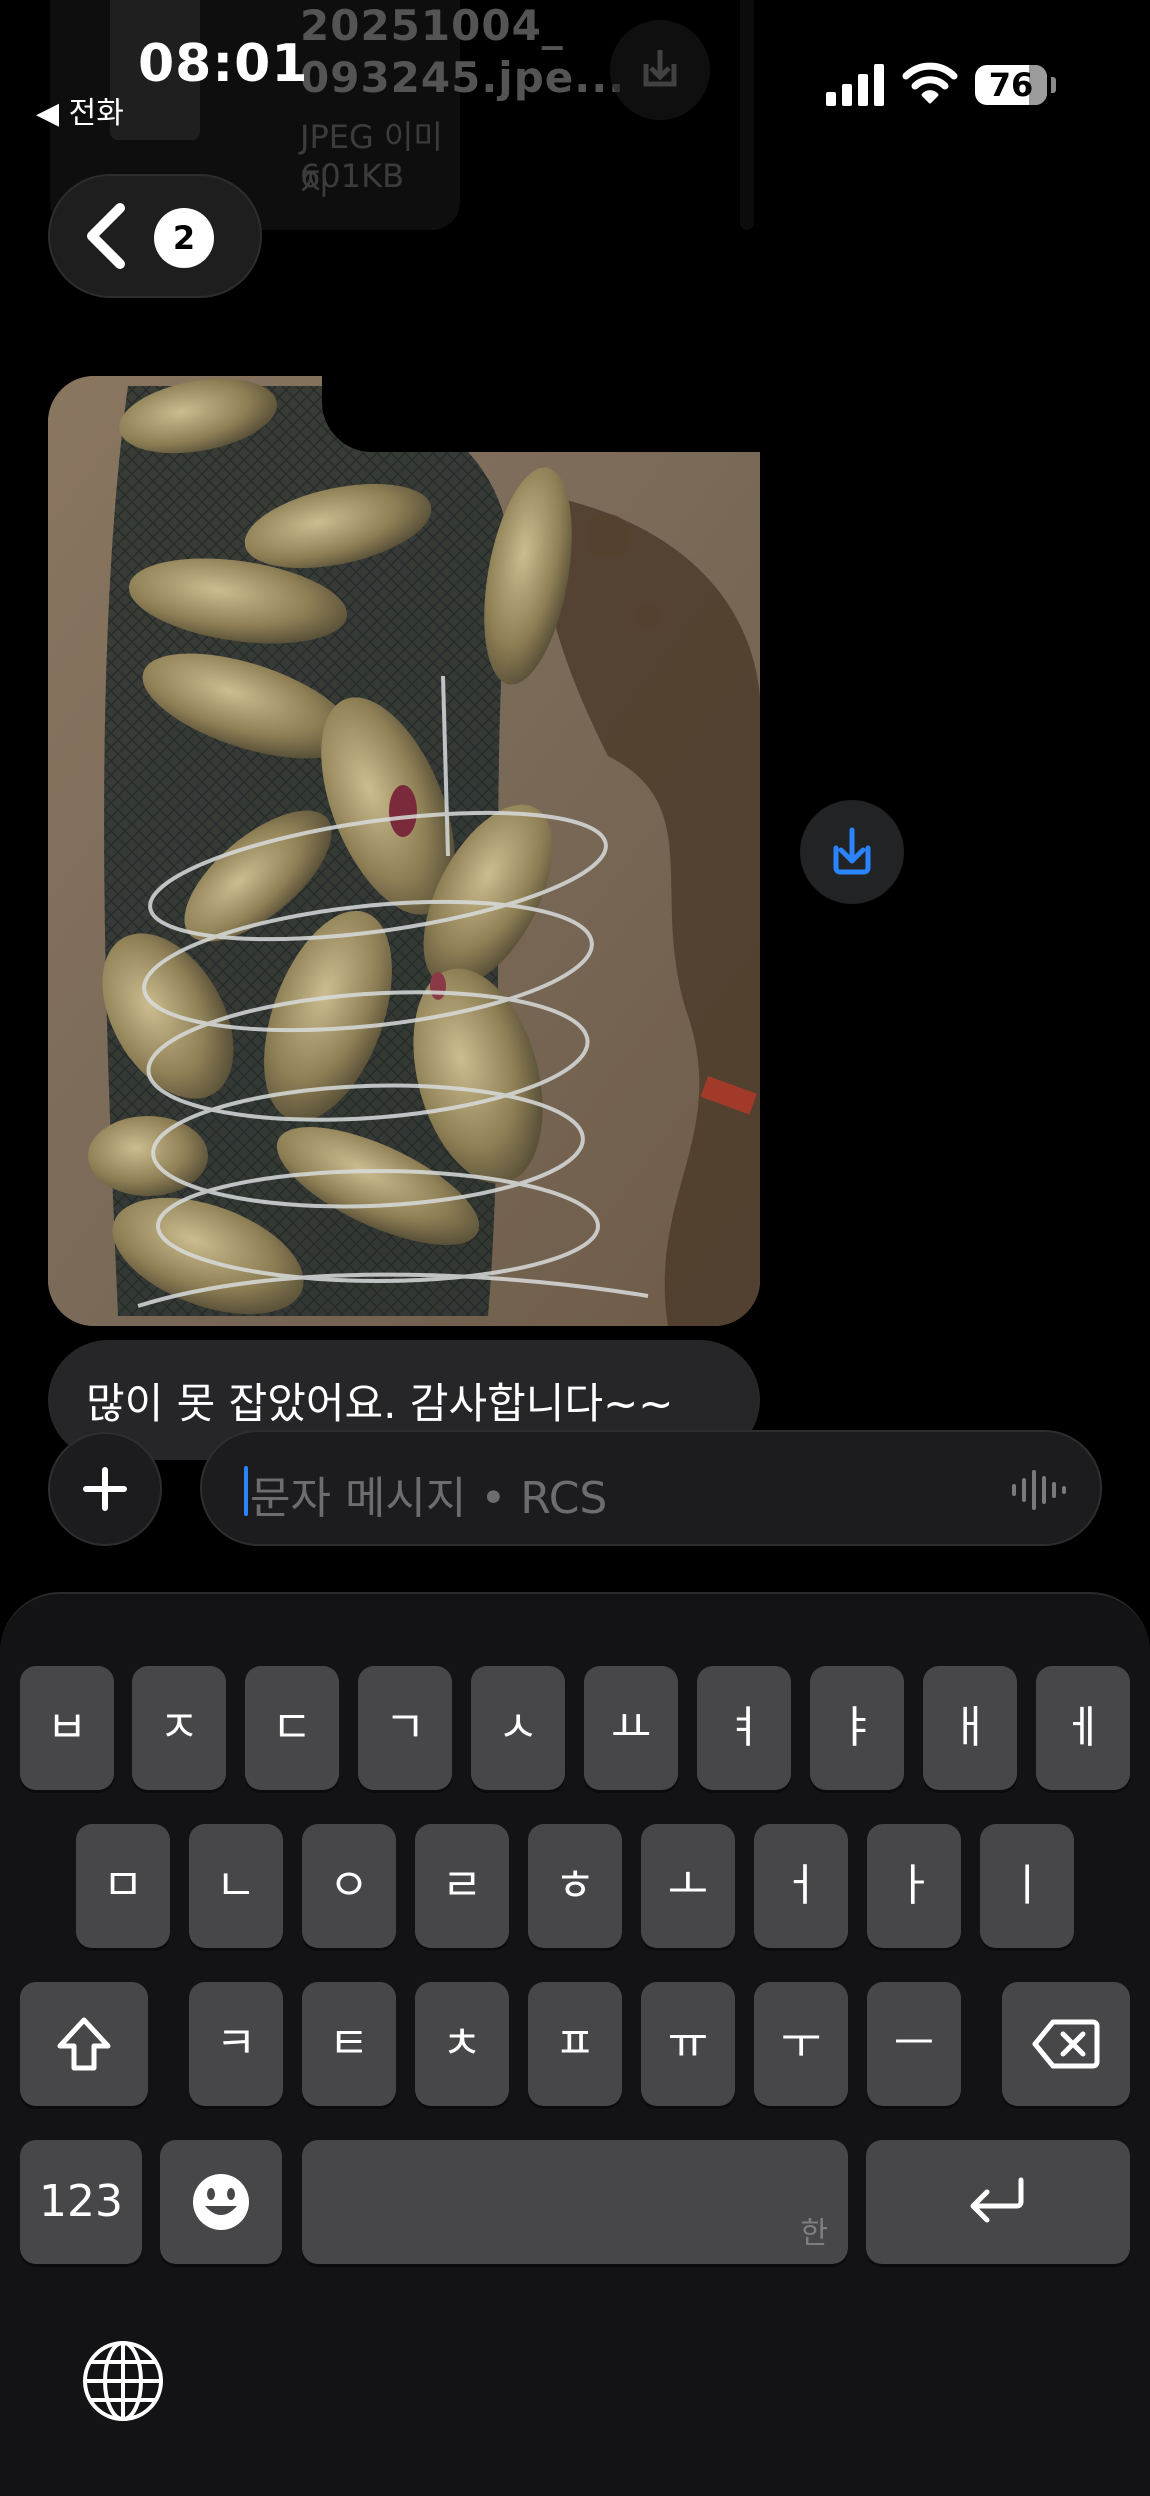 Image resolution: width=1150 pixels, height=2496 pixels. Describe the element at coordinates (292, 1728) in the screenshot. I see `key-digeut: ㄷ` at that location.